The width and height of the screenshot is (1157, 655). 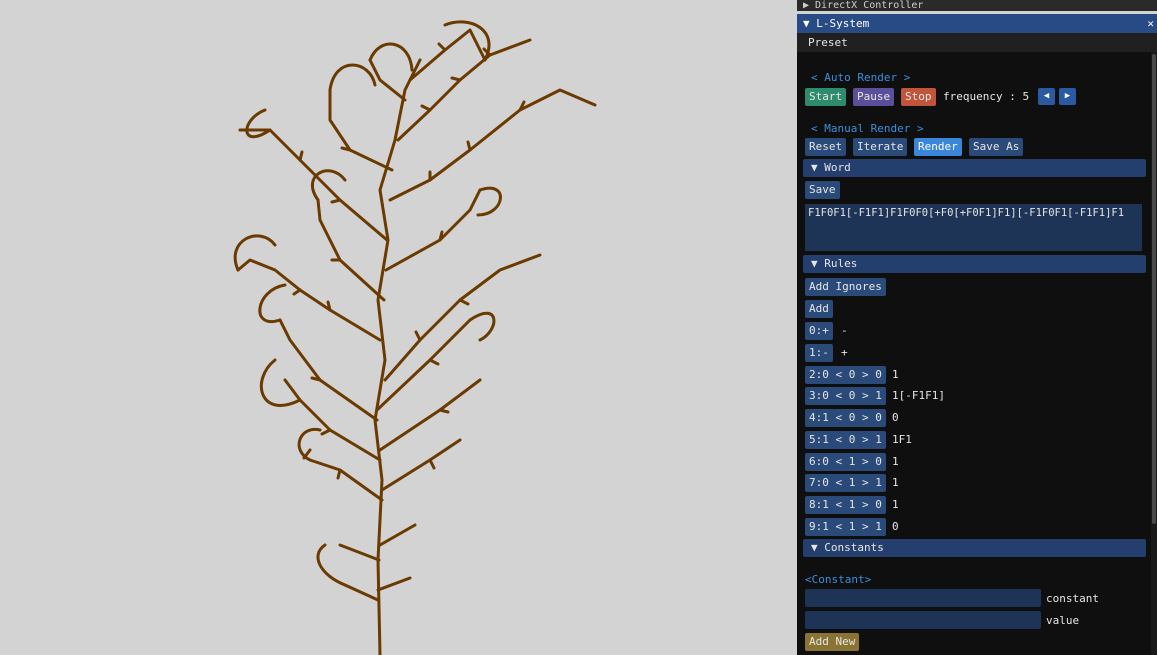 What do you see at coordinates (826, 97) in the screenshot?
I see `start-button: Start` at bounding box center [826, 97].